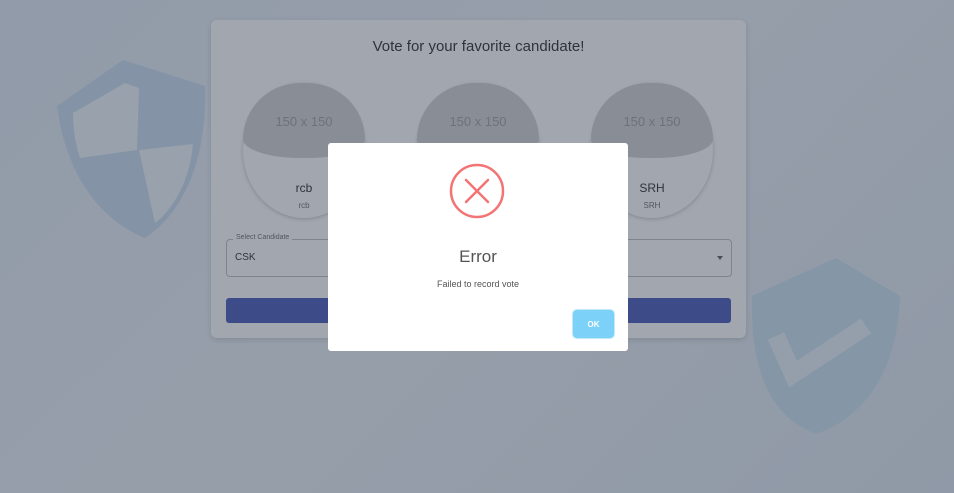 The height and width of the screenshot is (493, 954). Describe the element at coordinates (478, 256) in the screenshot. I see `dialog-title: Error` at that location.